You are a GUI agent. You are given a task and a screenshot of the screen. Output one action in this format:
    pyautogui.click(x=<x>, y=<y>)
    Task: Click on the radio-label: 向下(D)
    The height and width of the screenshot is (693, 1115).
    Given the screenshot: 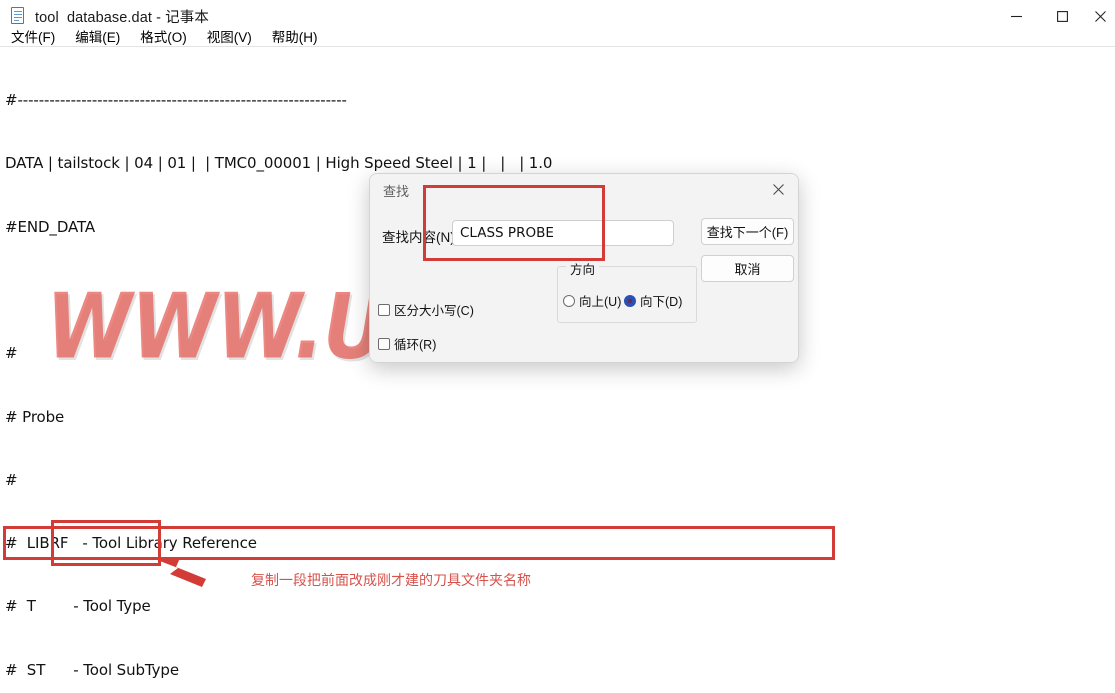 What is the action you would take?
    pyautogui.click(x=661, y=302)
    